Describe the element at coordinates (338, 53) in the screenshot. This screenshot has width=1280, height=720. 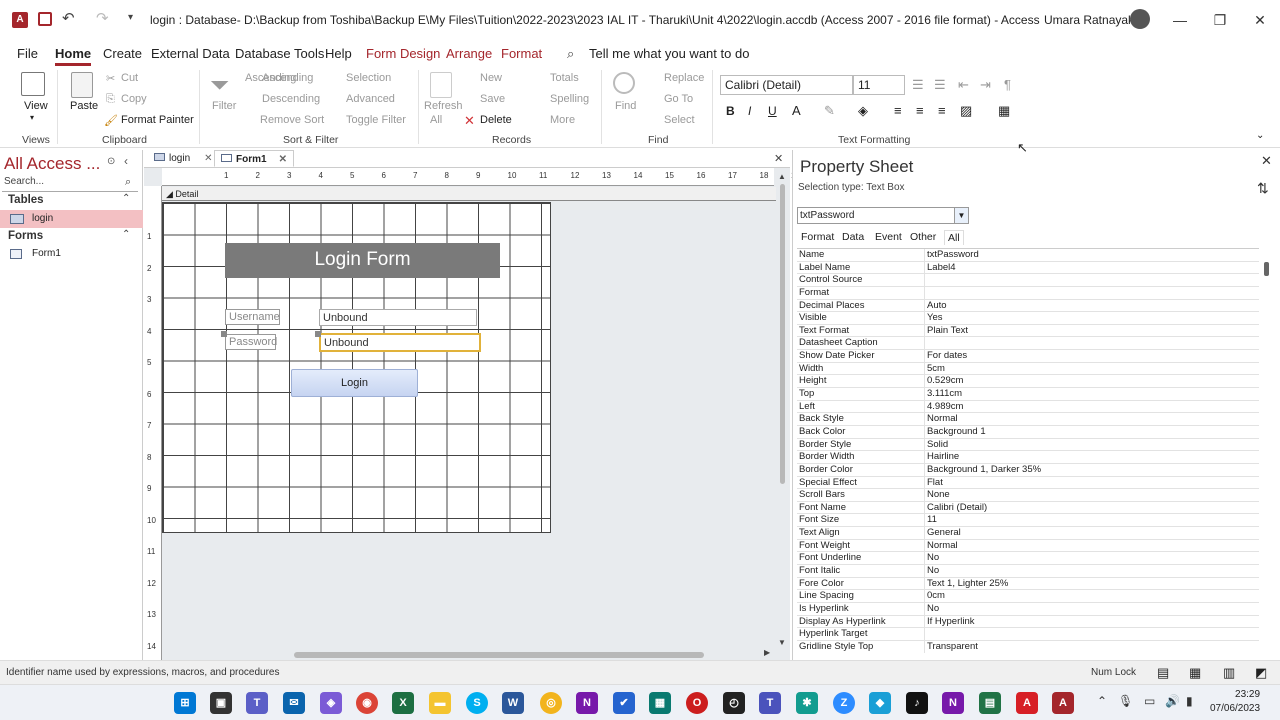
I see `tab-help: Help` at that location.